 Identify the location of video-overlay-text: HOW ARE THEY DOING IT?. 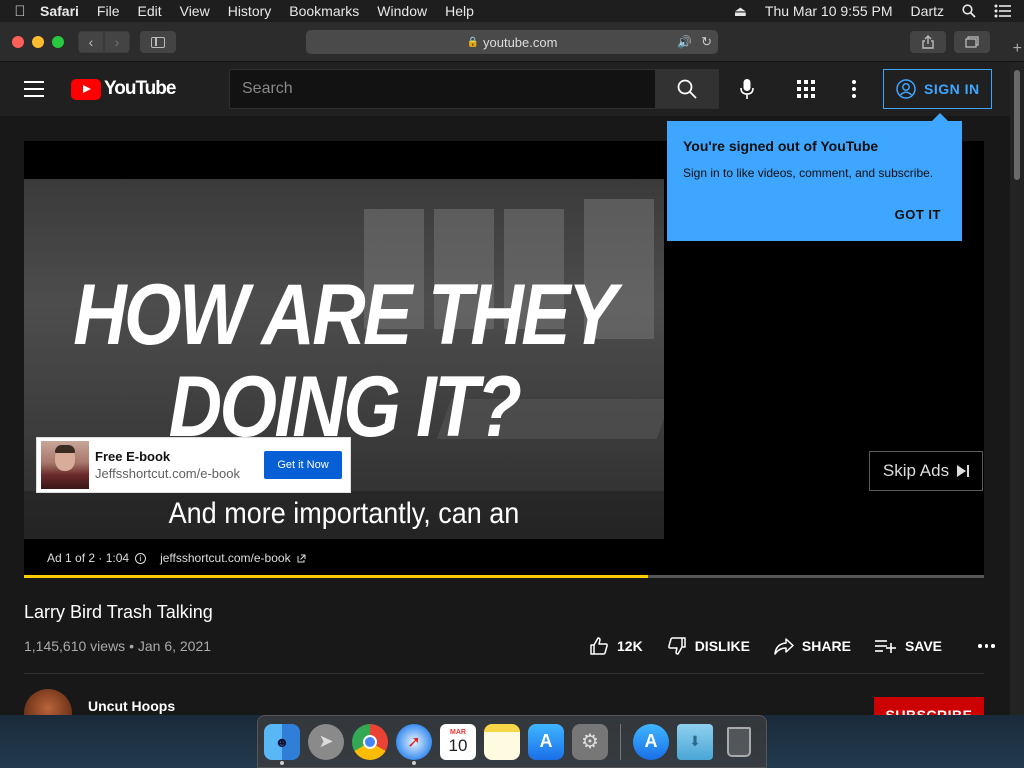
(344, 361).